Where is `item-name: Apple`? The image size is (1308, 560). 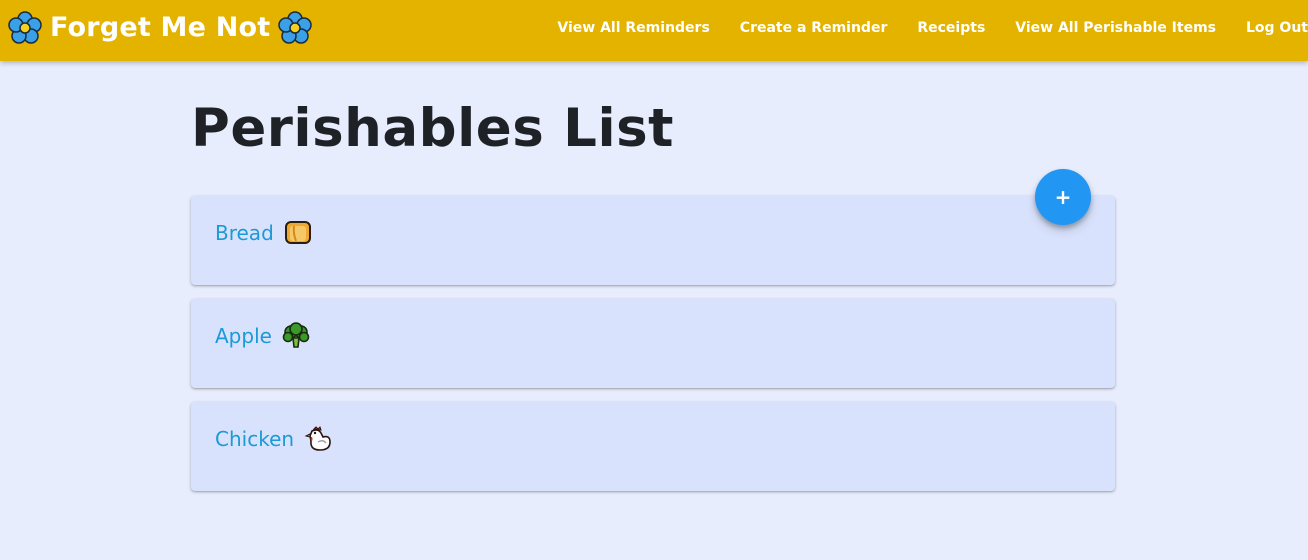 item-name: Apple is located at coordinates (243, 336).